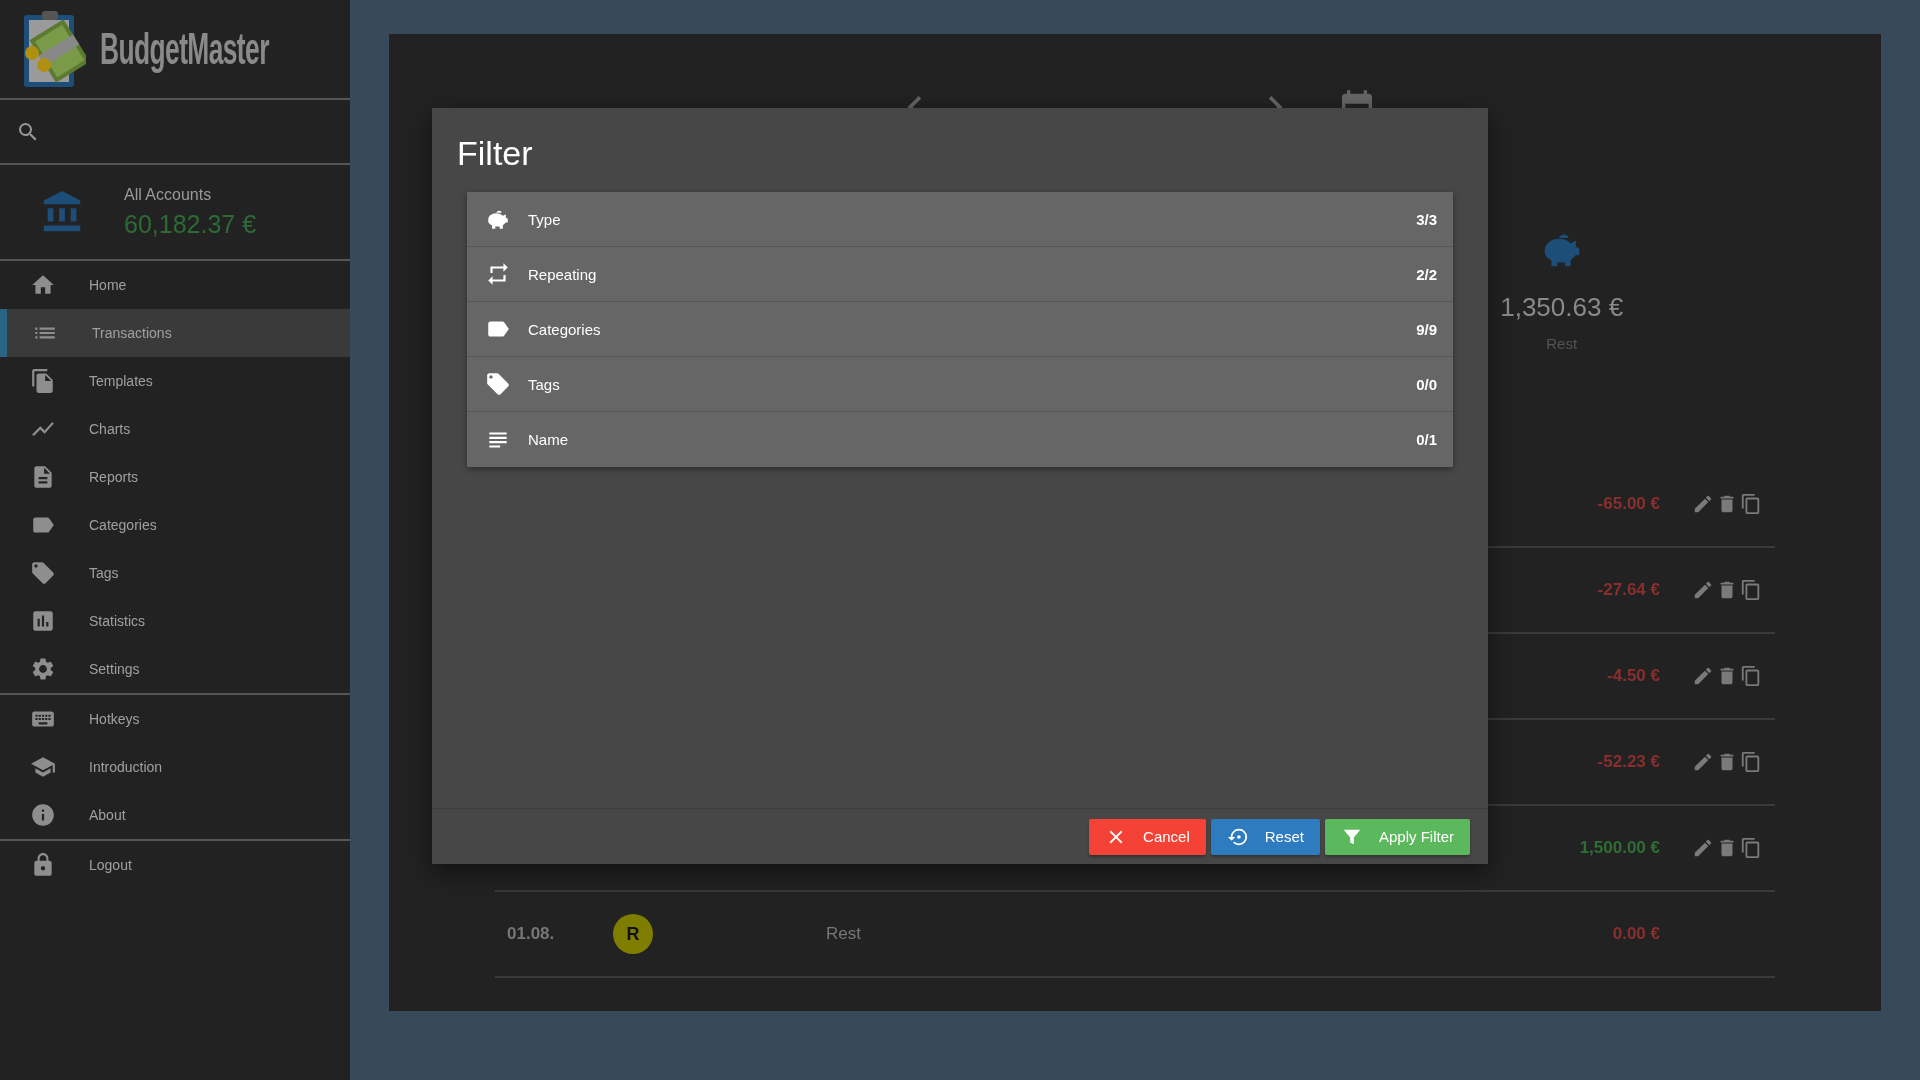 The width and height of the screenshot is (1920, 1080). Describe the element at coordinates (531, 933) in the screenshot. I see `date-text: 01.08.` at that location.